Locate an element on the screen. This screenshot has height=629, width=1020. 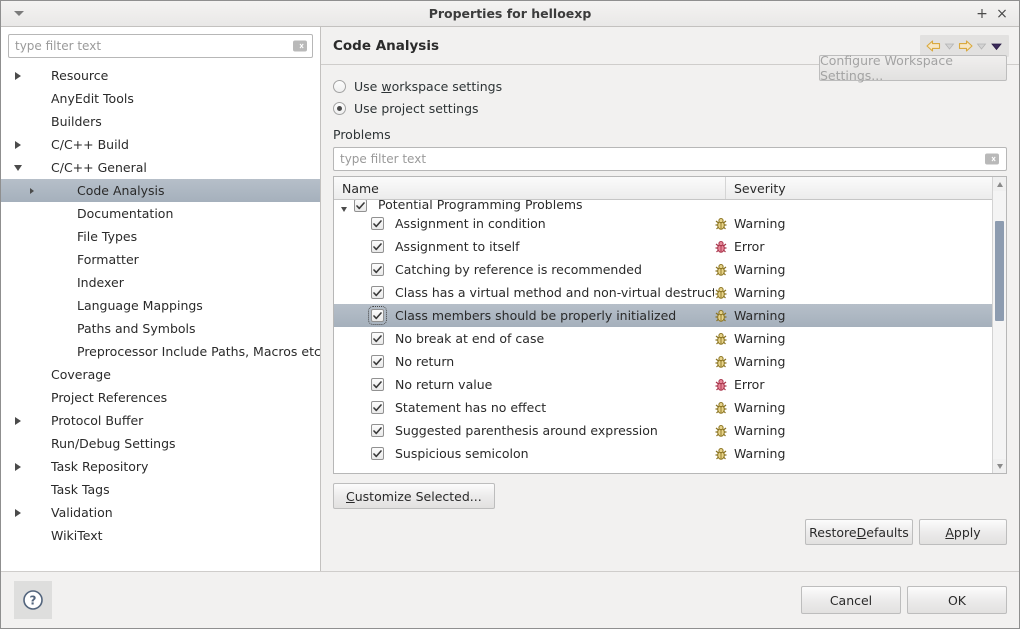
radio-indicator-project is located at coordinates (339, 108).